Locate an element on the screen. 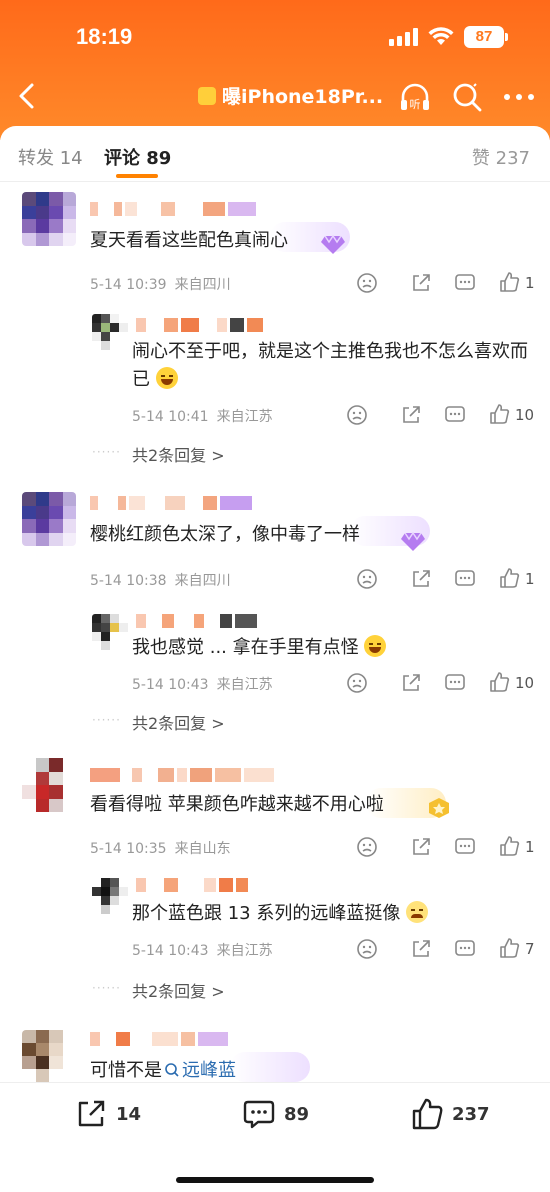  wifi-icon is located at coordinates (441, 36).